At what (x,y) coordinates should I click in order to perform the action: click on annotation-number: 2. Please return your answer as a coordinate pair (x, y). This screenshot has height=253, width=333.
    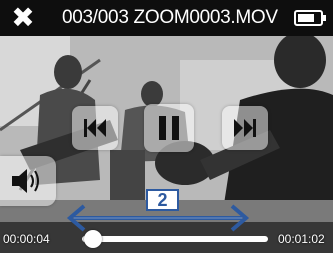
    Looking at the image, I should click on (162, 200).